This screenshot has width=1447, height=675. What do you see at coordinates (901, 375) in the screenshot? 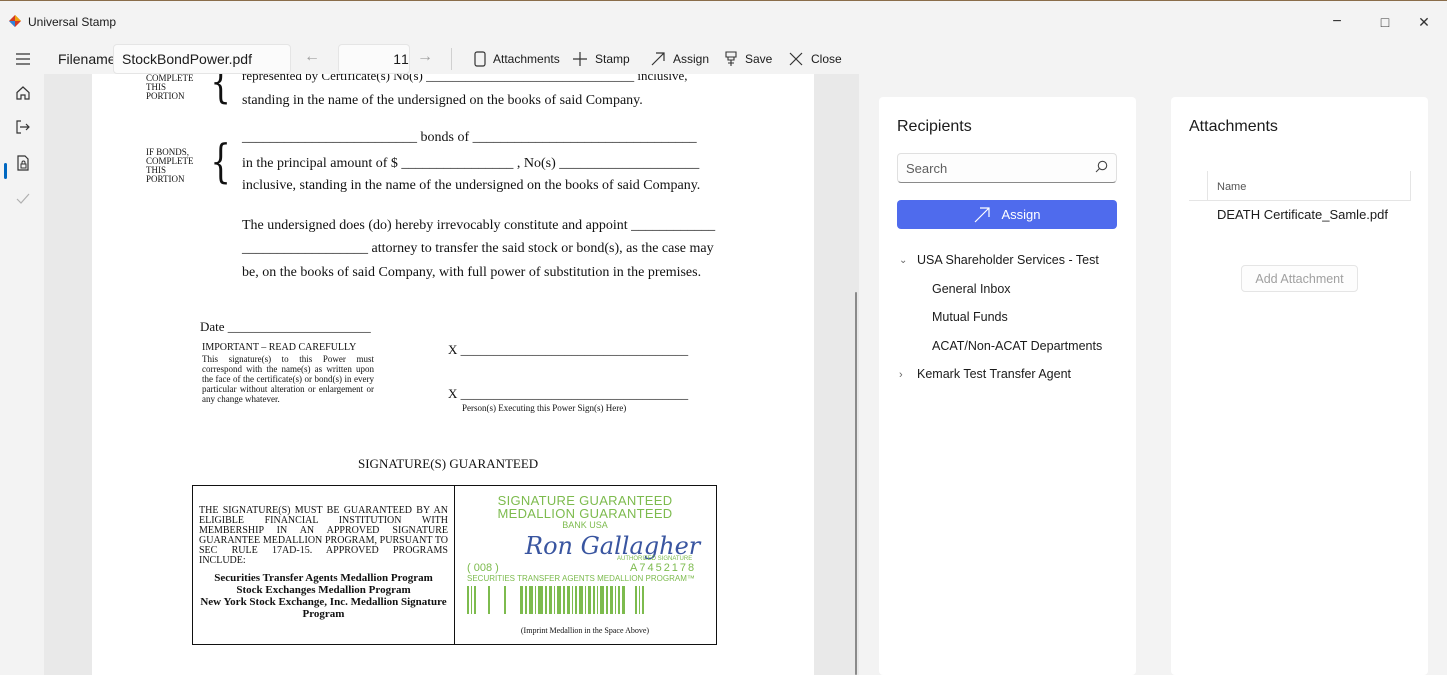
I see `chevron-right-icon: ›` at bounding box center [901, 375].